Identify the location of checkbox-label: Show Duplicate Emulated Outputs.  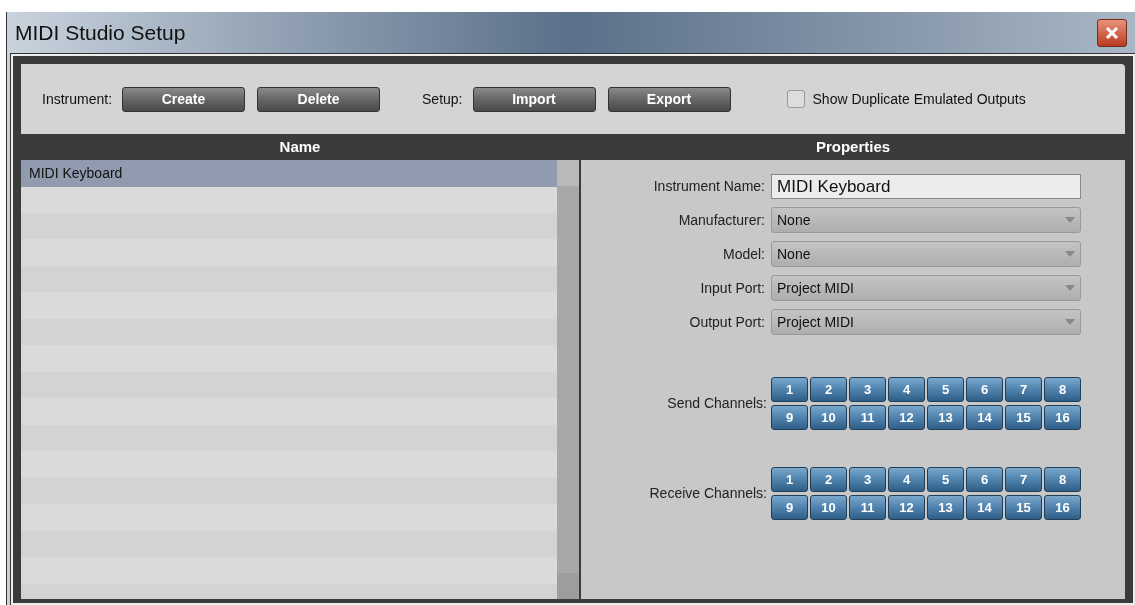
(919, 99).